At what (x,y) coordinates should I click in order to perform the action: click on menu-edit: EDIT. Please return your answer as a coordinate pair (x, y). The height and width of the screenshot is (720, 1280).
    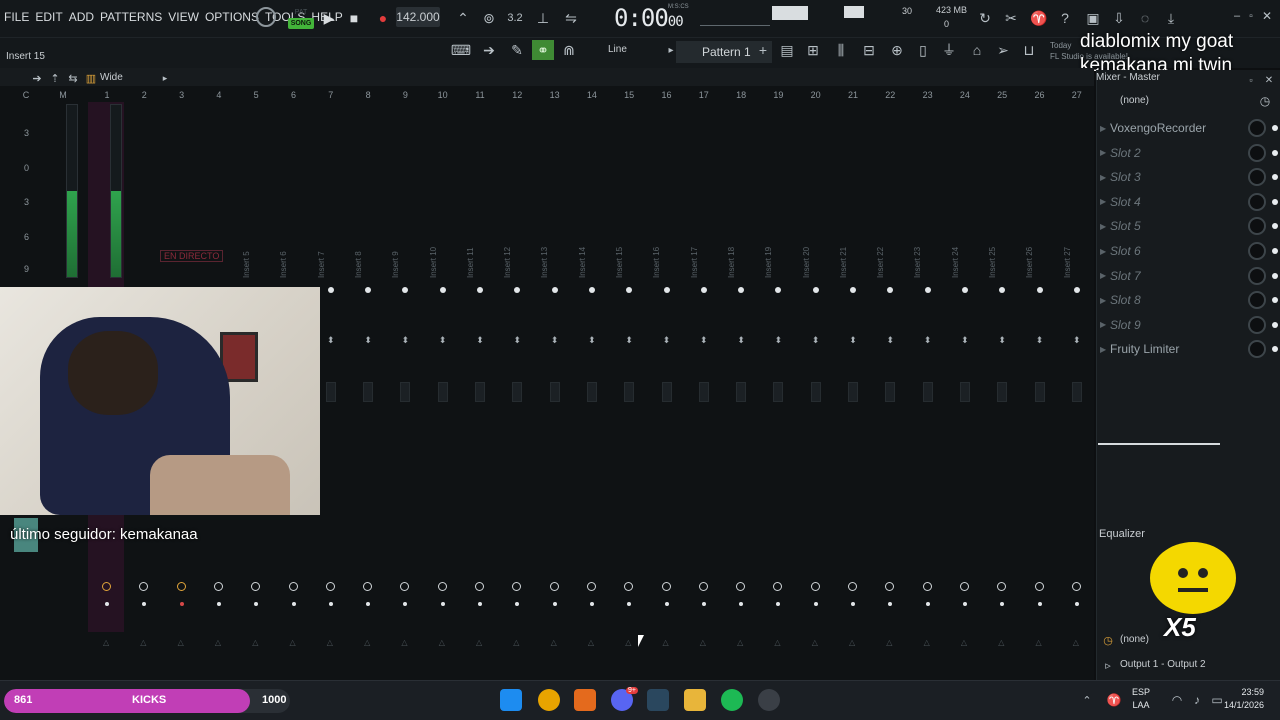
    Looking at the image, I should click on (48, 17).